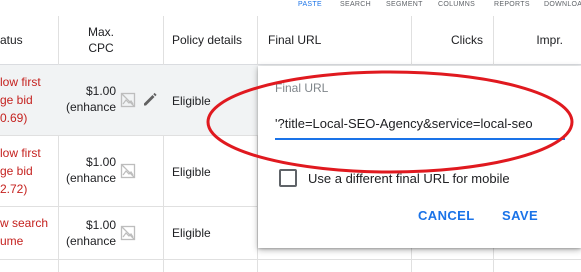 The width and height of the screenshot is (581, 272). What do you see at coordinates (288, 178) in the screenshot?
I see `checkbox-icon` at bounding box center [288, 178].